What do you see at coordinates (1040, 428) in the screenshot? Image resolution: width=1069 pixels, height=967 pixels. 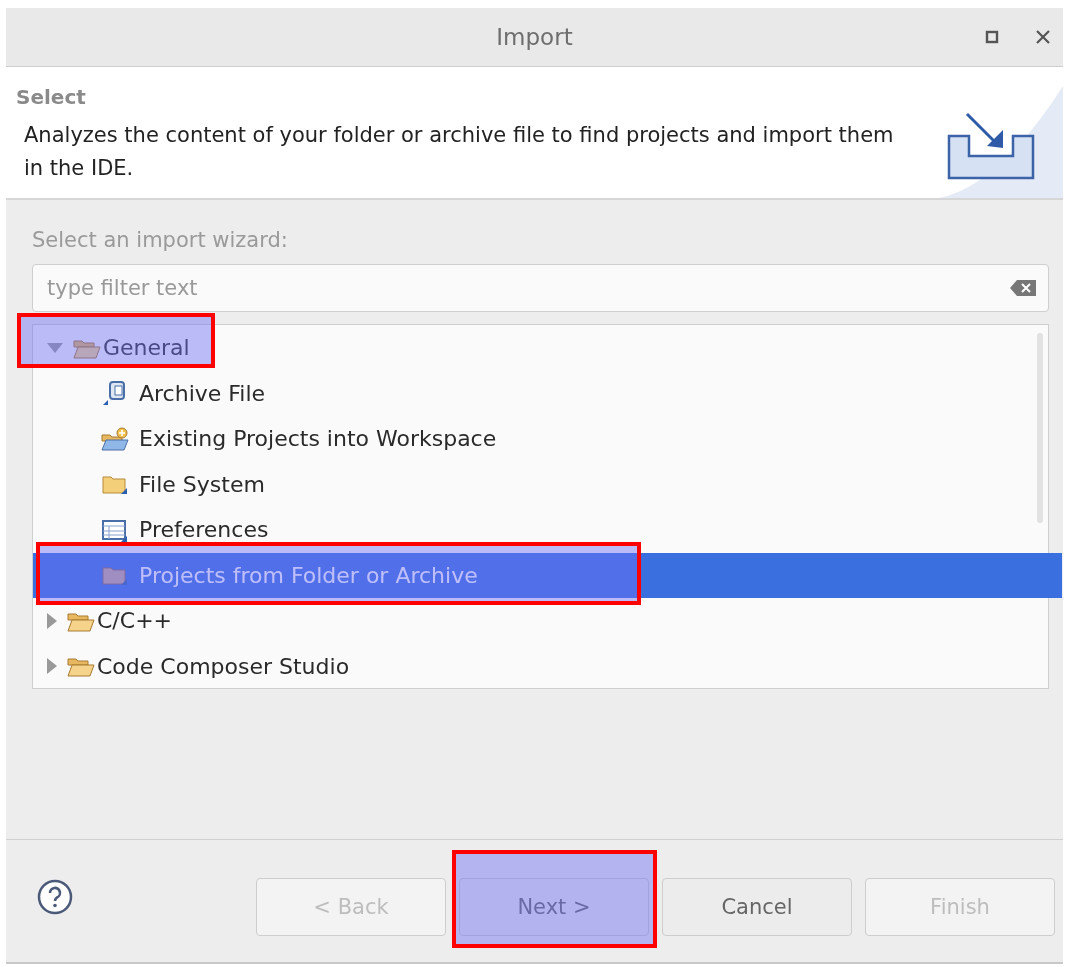 I see `scrollbar-thumb` at bounding box center [1040, 428].